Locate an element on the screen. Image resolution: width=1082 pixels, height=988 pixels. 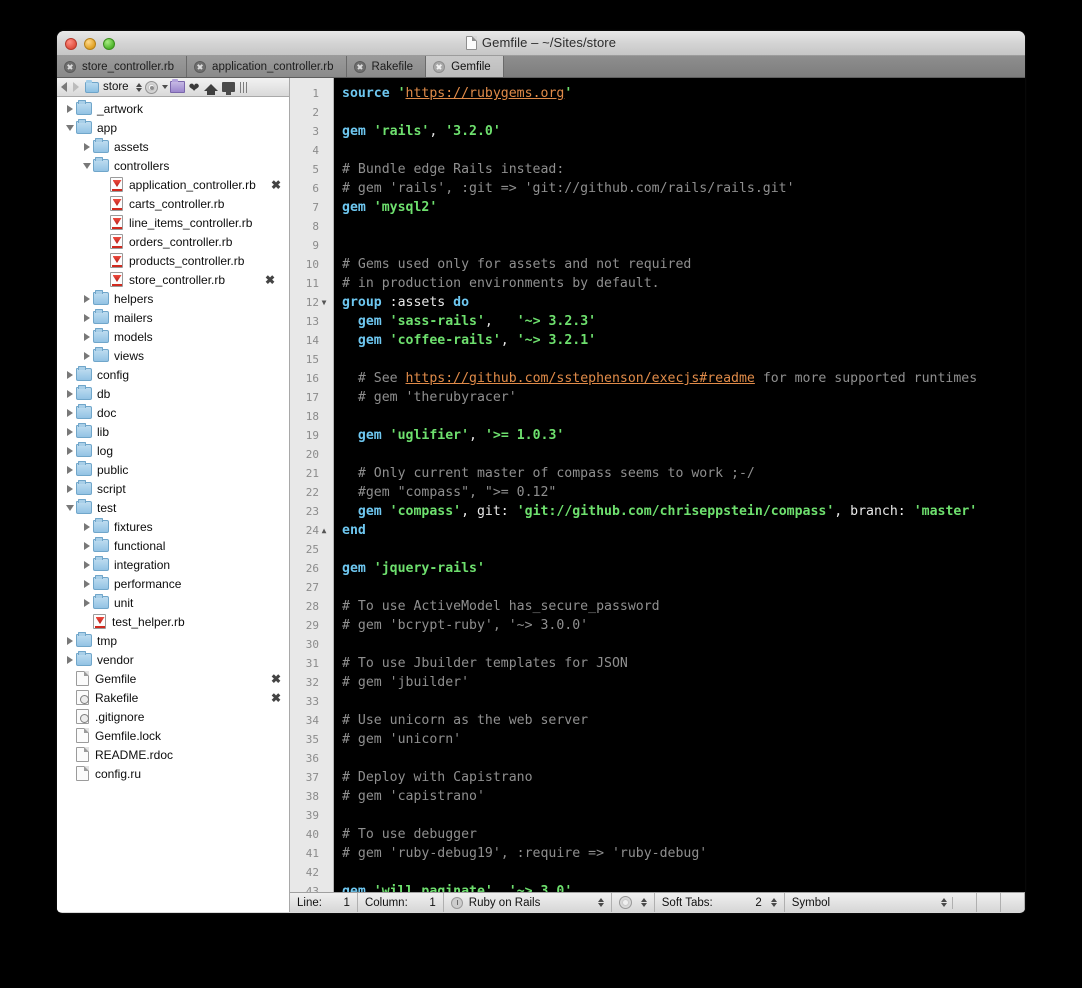
grip-handle is located at coordinates (243, 87).